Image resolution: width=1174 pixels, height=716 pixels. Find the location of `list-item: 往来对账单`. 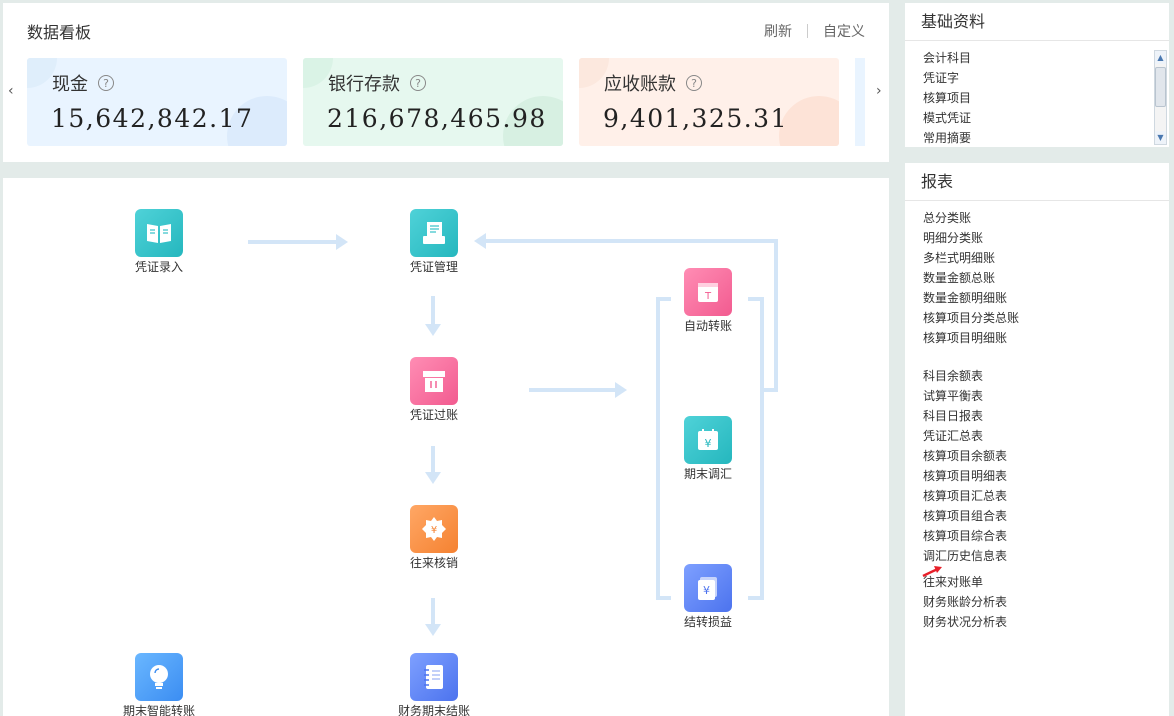

list-item: 往来对账单 is located at coordinates (1046, 582).